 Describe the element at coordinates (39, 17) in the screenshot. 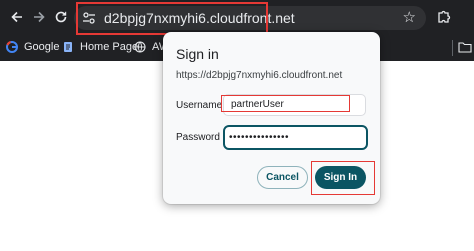

I see `forward-arrow-icon` at that location.